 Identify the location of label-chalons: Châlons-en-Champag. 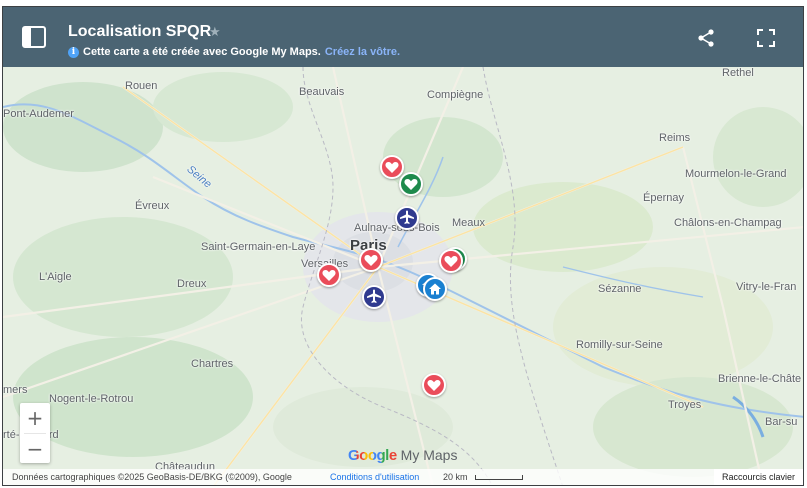
(728, 223).